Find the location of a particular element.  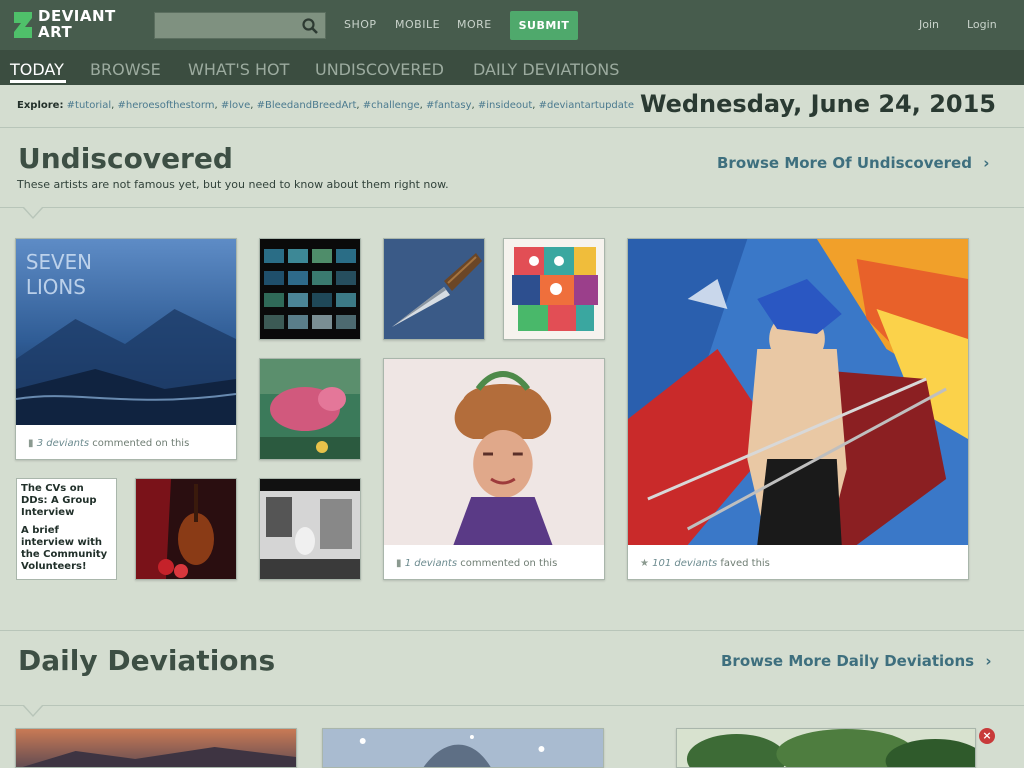

fave-count: ★ 101 deviants faved this is located at coordinates (705, 563).